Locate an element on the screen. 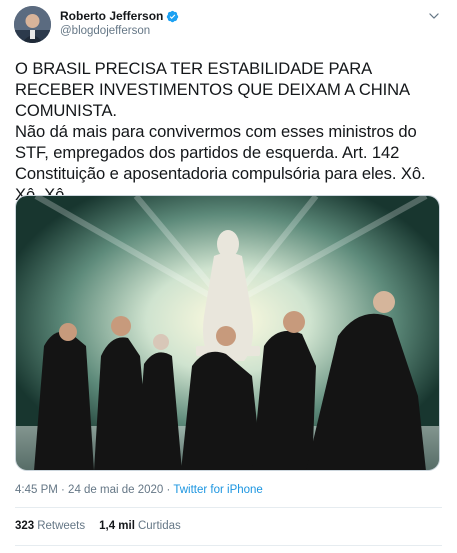 This screenshot has height=553, width=457. verified-badge-icon is located at coordinates (173, 16).